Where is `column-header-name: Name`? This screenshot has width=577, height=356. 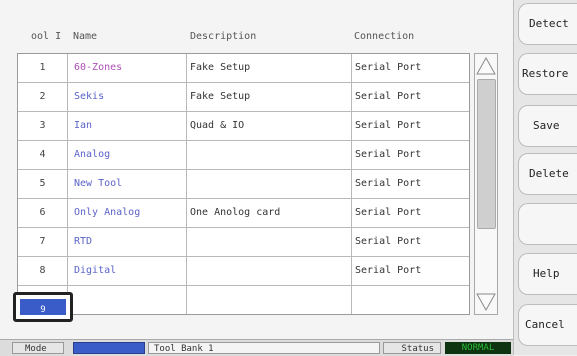
column-header-name: Name is located at coordinates (85, 36).